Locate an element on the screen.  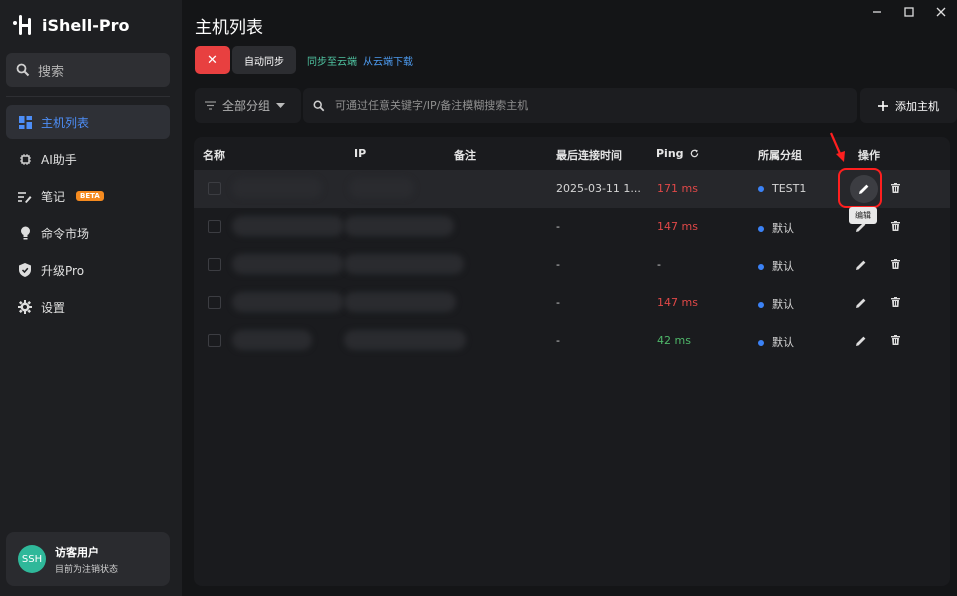
add-host-label: 添加主机 is located at coordinates (917, 106).